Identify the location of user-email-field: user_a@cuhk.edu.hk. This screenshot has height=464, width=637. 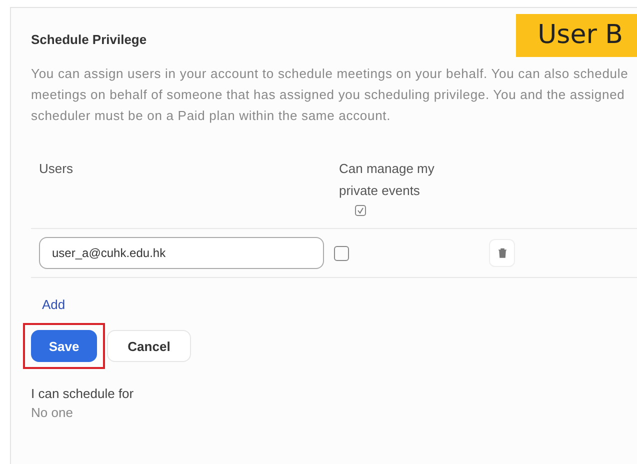
(181, 253).